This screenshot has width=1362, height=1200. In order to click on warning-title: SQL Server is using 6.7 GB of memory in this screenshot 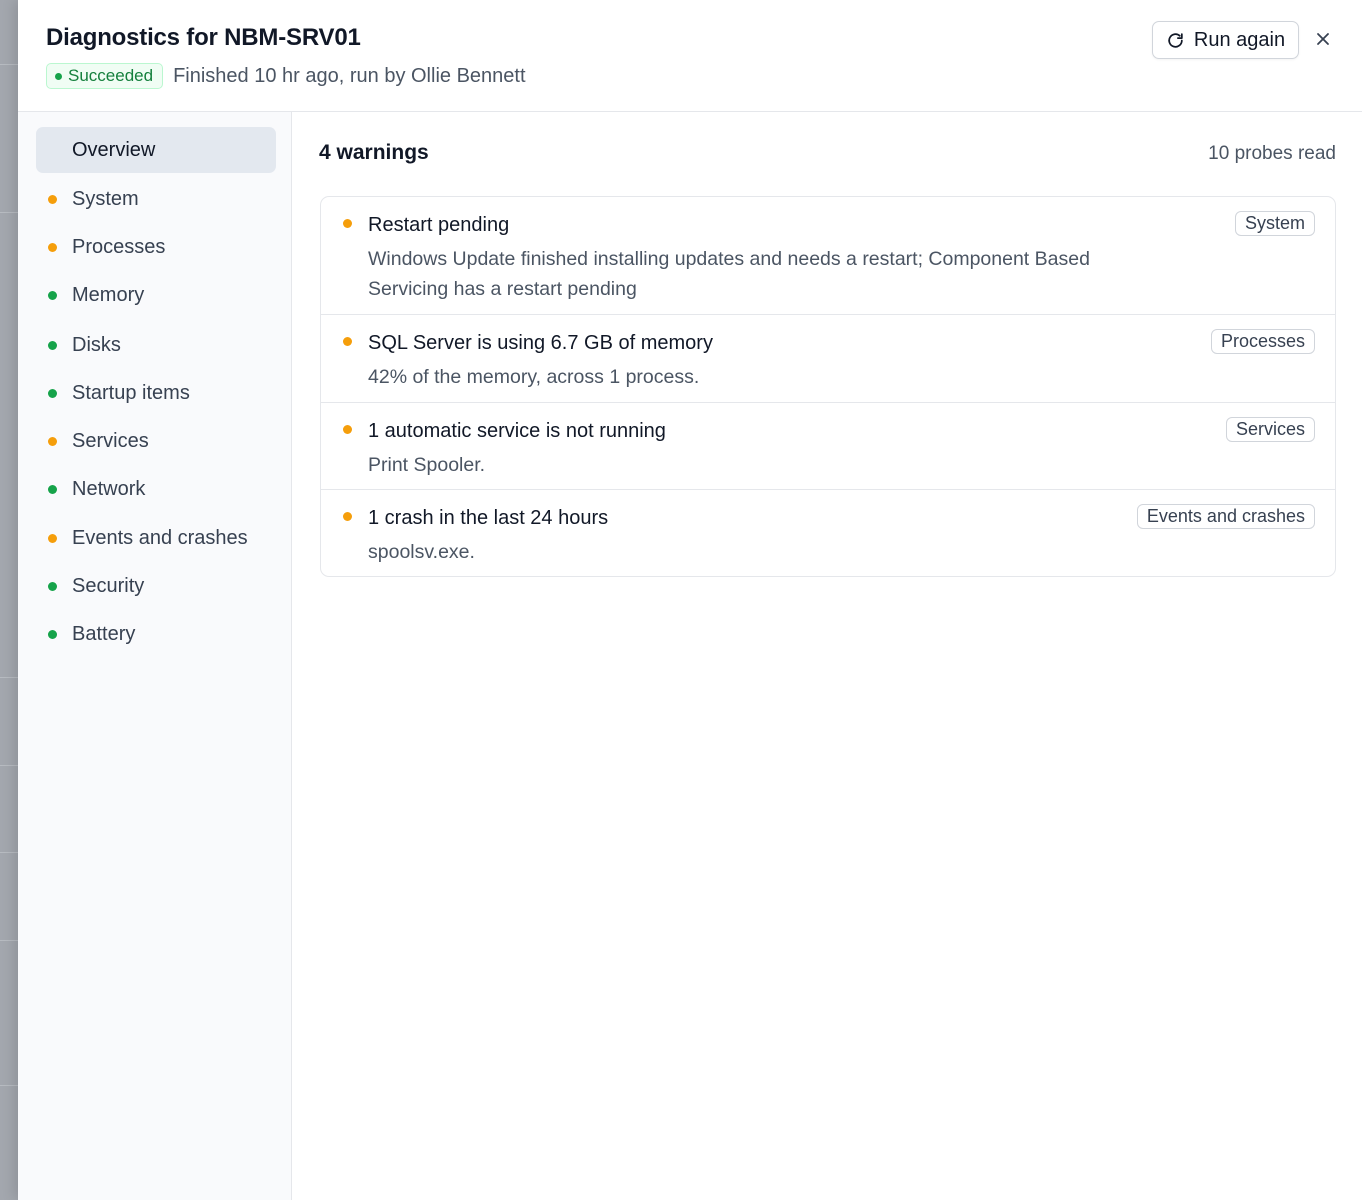, I will do `click(540, 343)`.